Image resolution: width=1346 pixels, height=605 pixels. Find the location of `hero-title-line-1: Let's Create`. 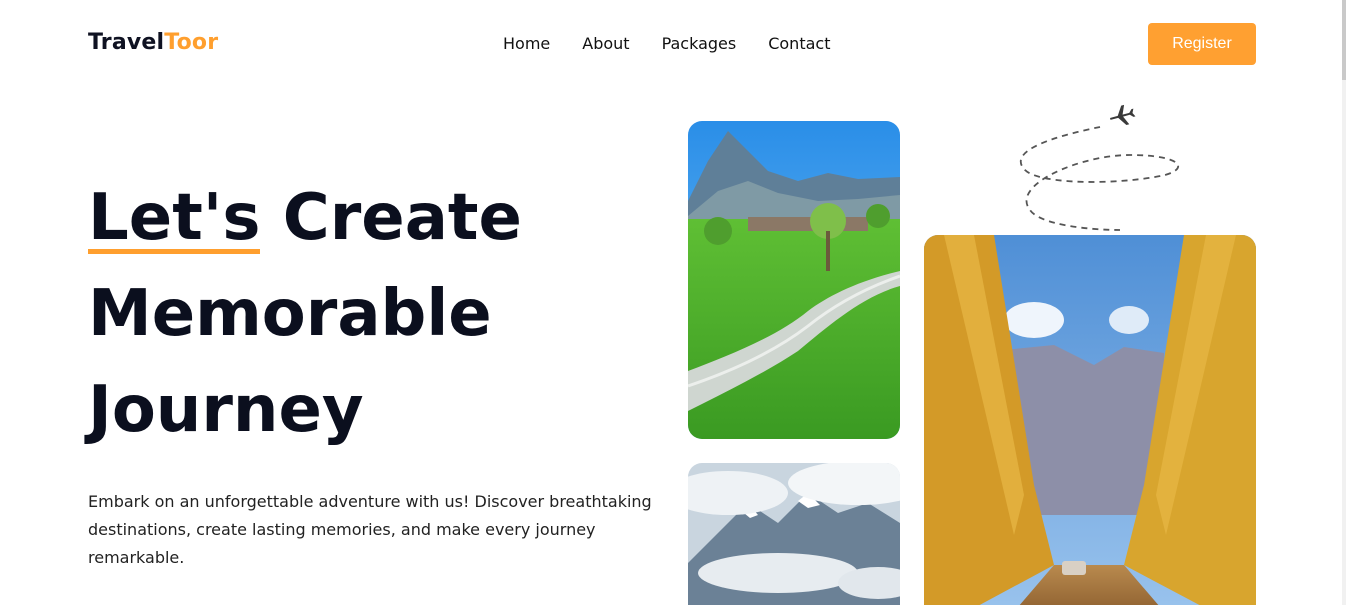

hero-title-line-1: Let's Create is located at coordinates (368, 218).